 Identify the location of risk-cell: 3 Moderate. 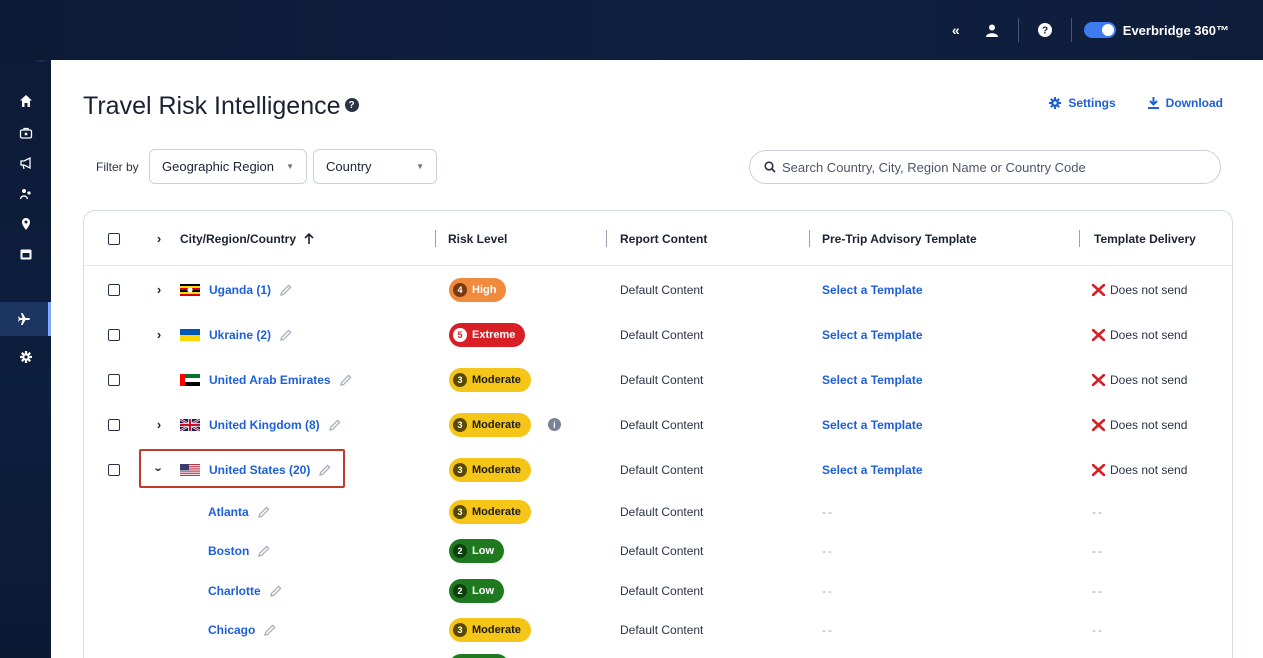
(490, 630).